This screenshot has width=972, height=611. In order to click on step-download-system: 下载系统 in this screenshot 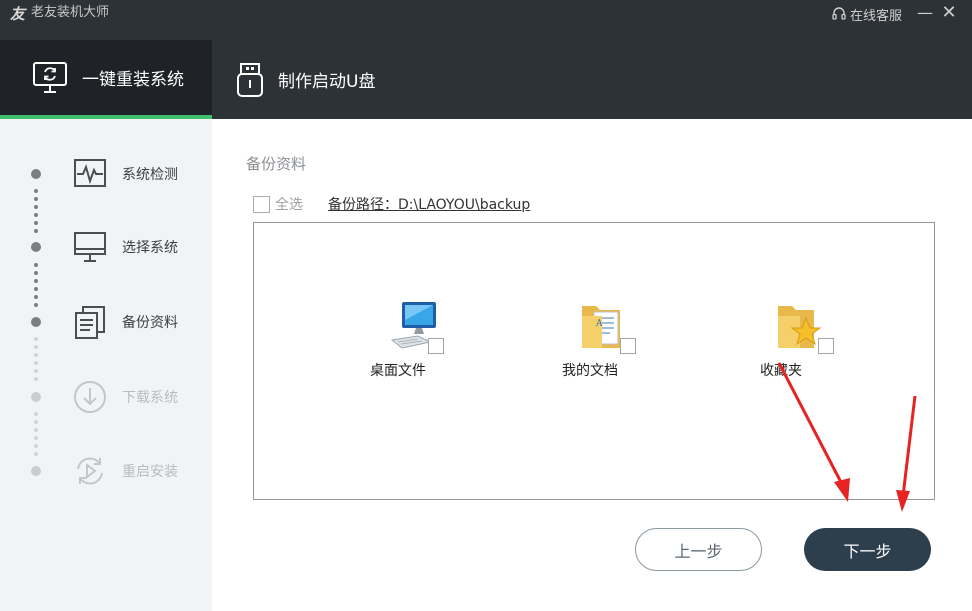, I will do `click(106, 397)`.